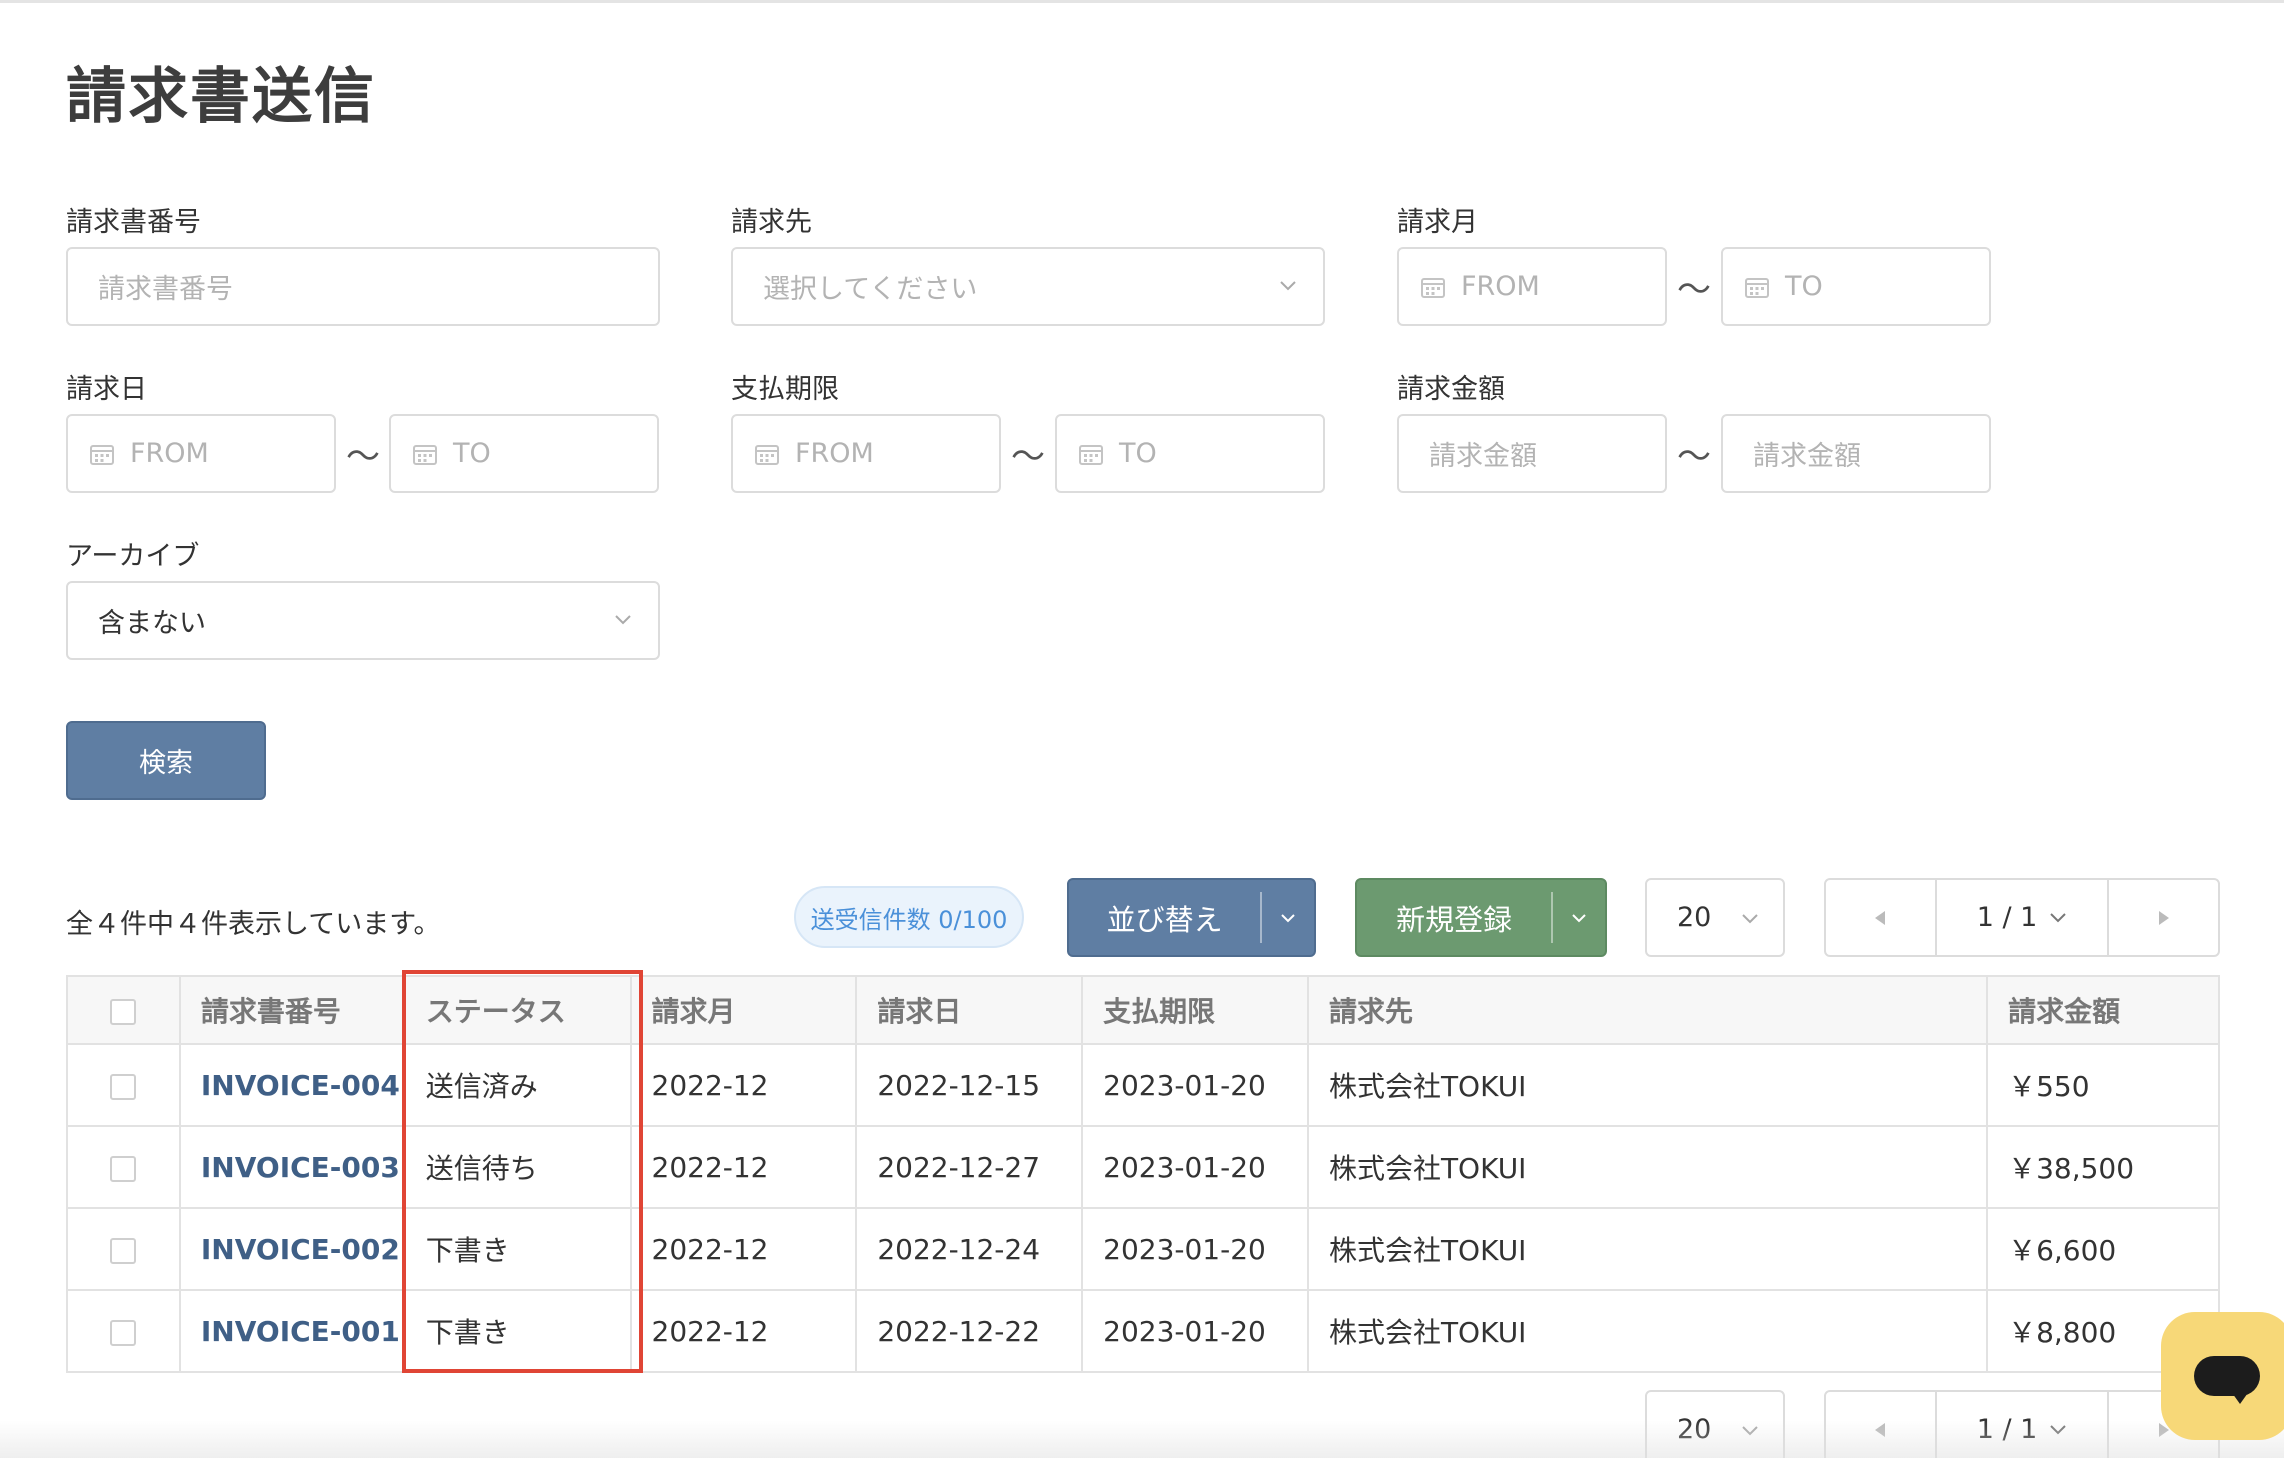 This screenshot has width=2284, height=1458. What do you see at coordinates (969, 1010) in the screenshot?
I see `header-billing-date: 請求日` at bounding box center [969, 1010].